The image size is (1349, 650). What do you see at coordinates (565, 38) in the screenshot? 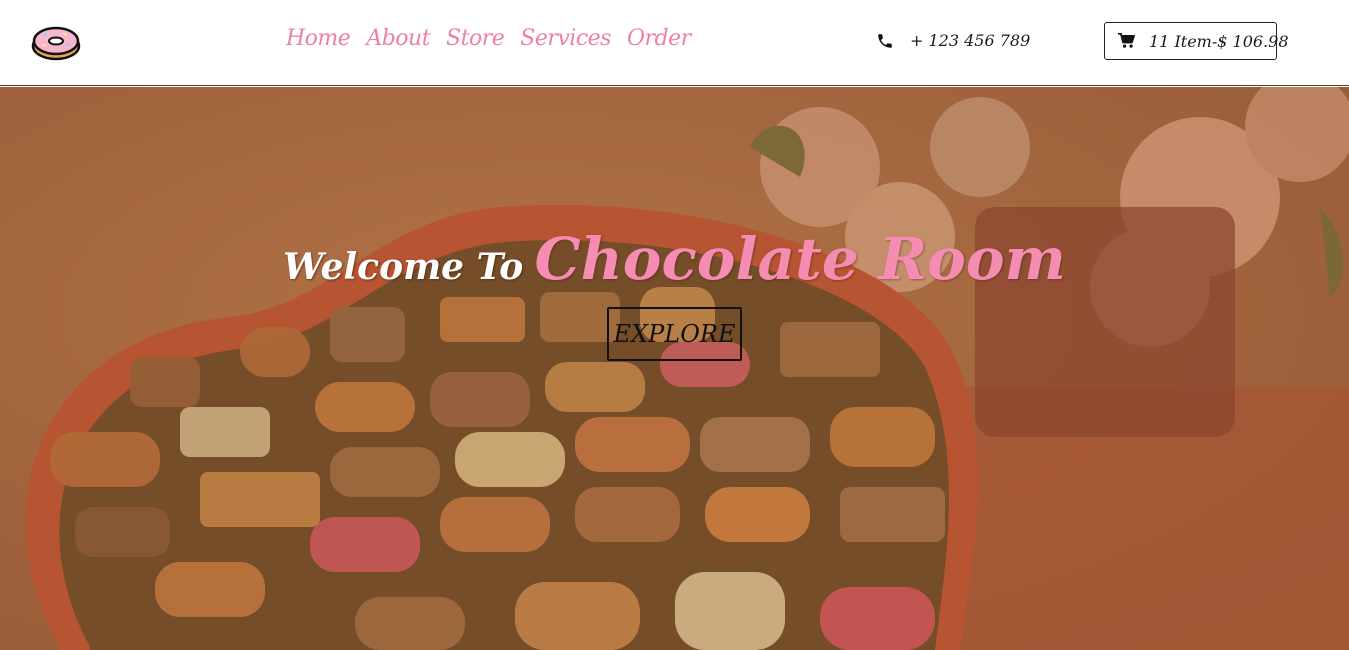
I see `nav-services-link: Services` at bounding box center [565, 38].